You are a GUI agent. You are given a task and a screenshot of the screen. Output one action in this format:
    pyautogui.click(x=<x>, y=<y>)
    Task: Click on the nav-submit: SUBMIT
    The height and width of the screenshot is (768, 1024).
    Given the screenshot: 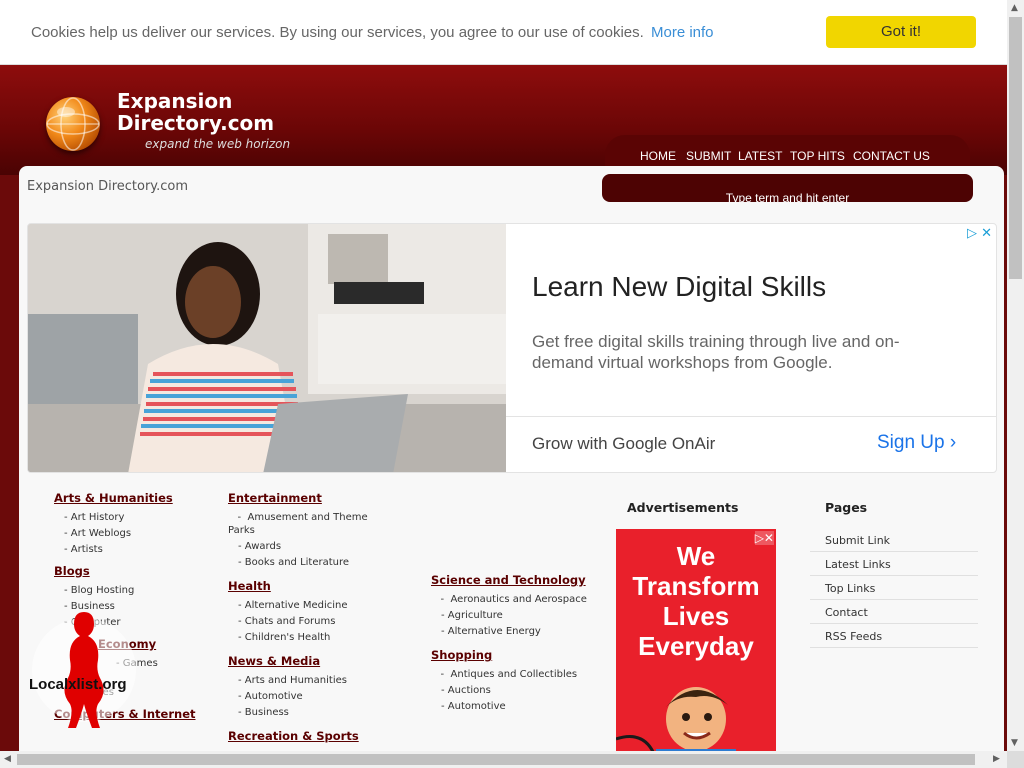 What is the action you would take?
    pyautogui.click(x=708, y=156)
    